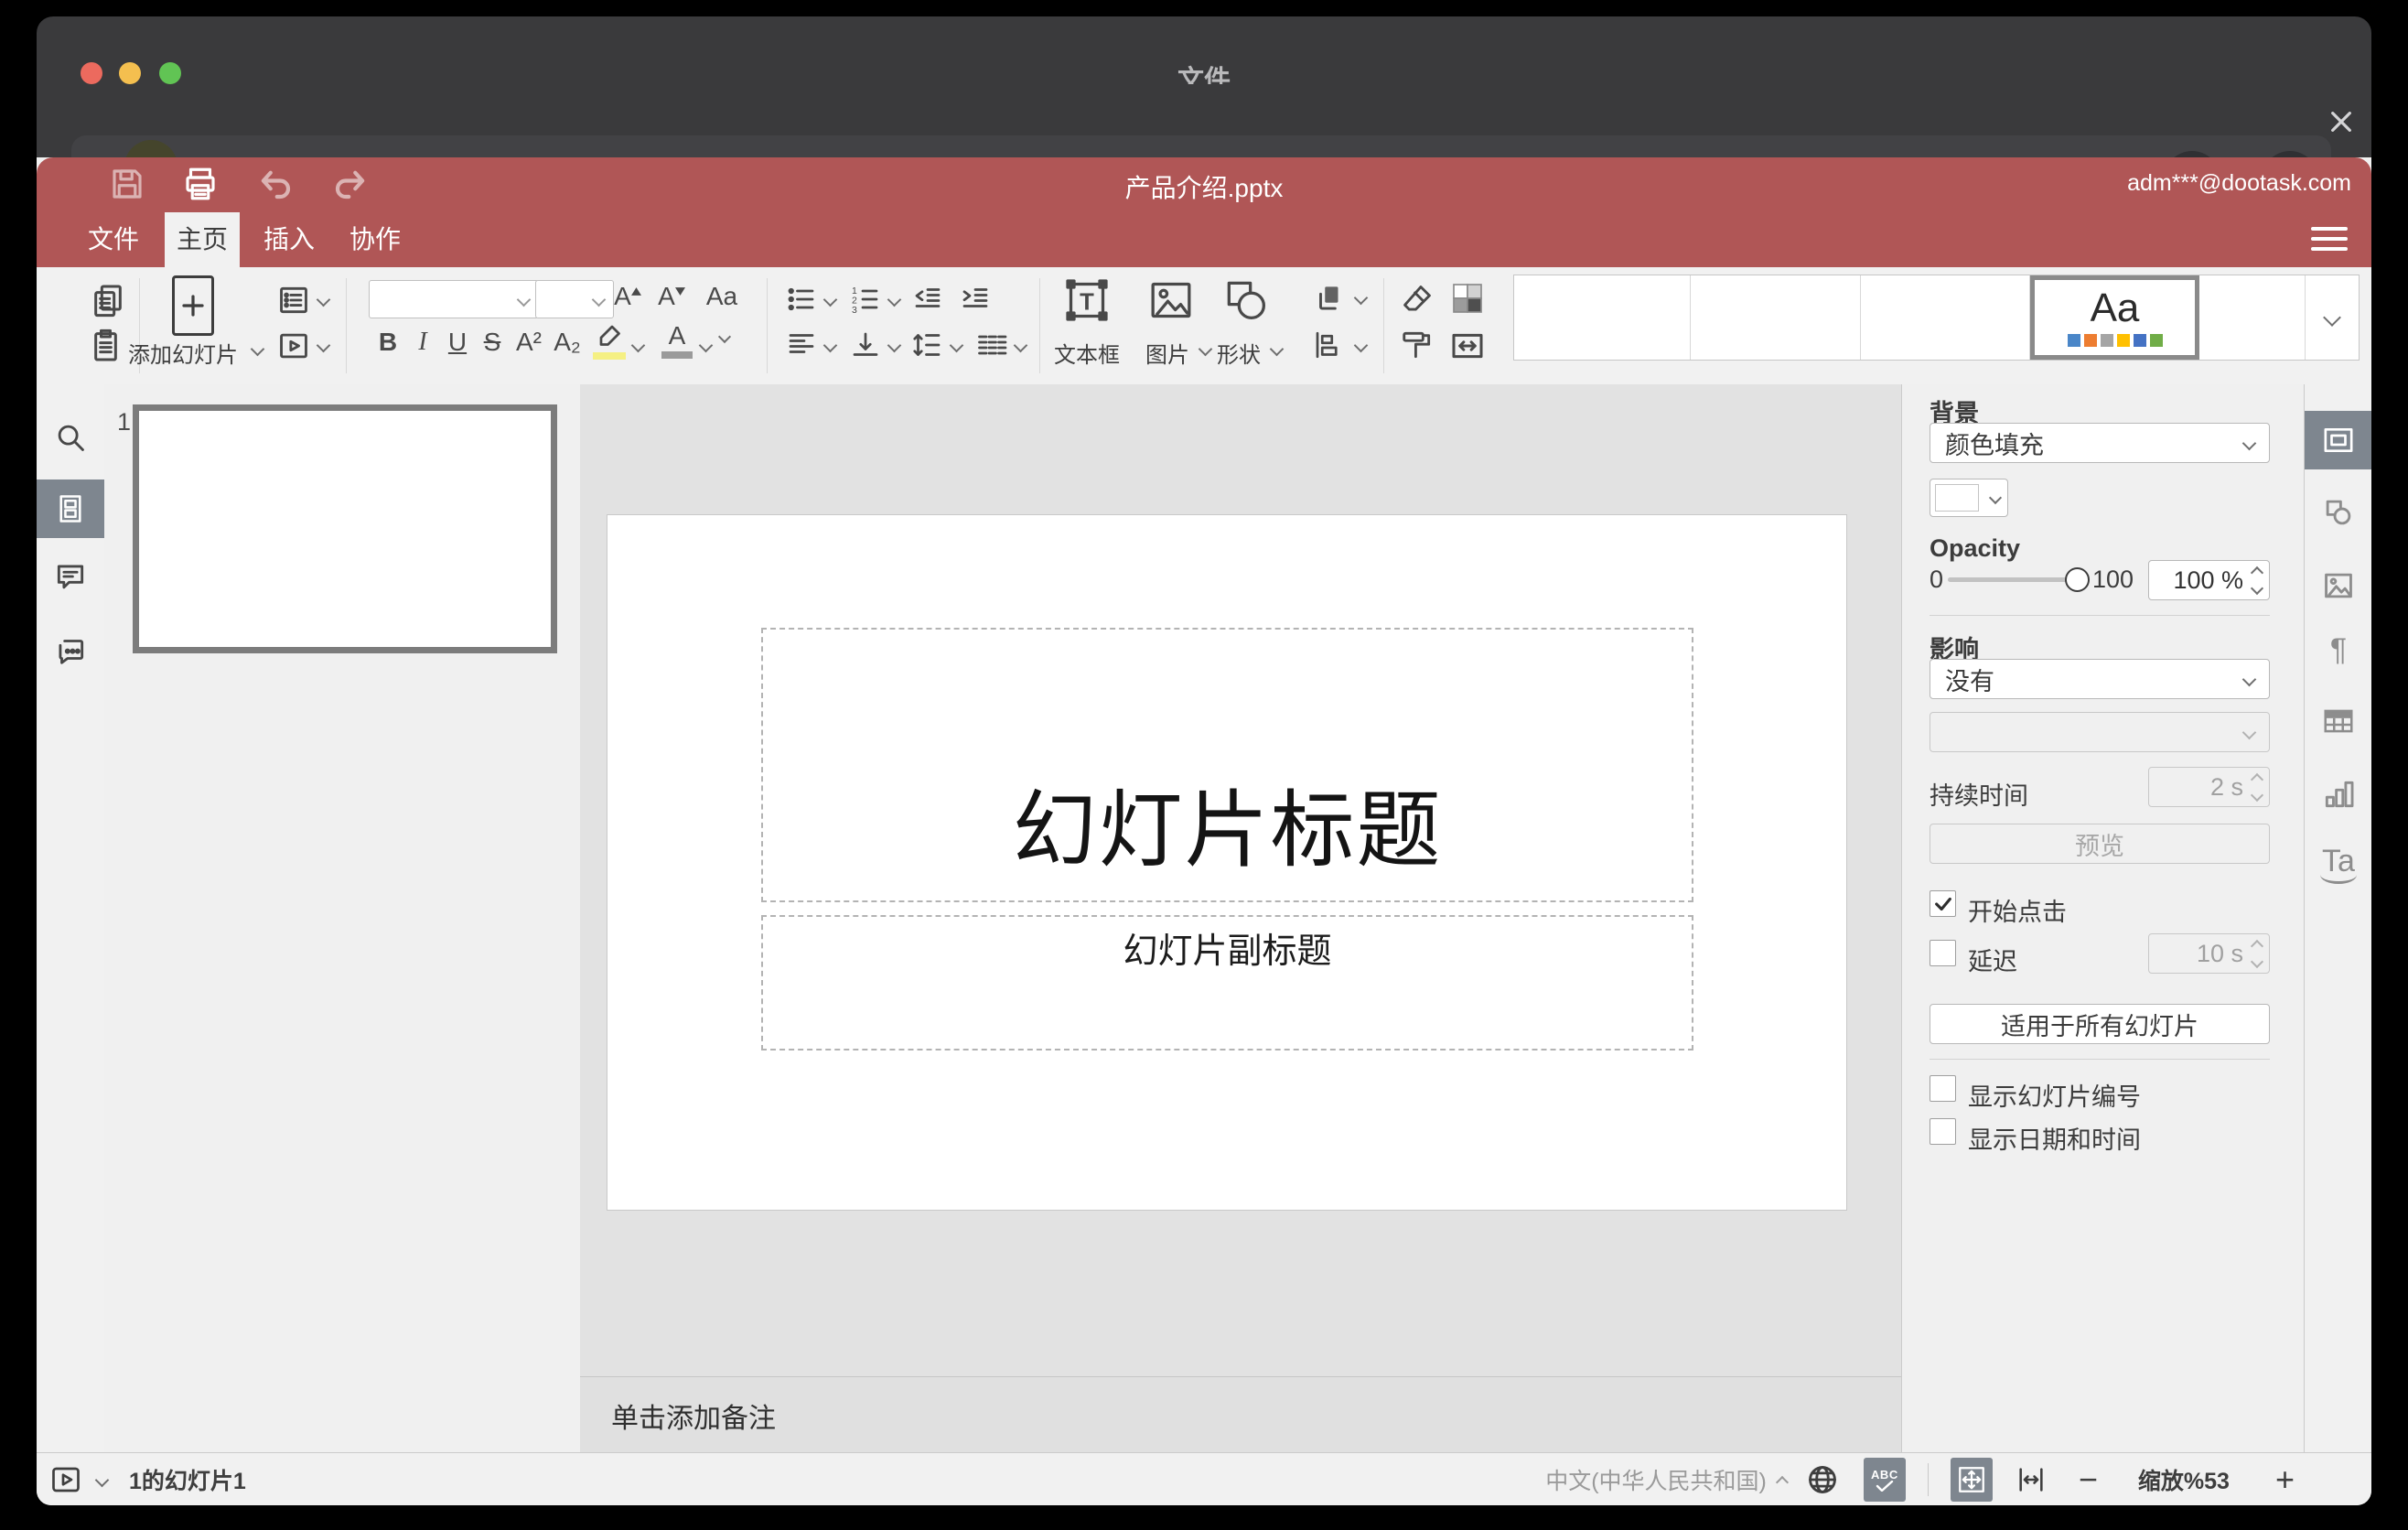  Describe the element at coordinates (671, 296) in the screenshot. I see `decrease-font-button: A` at that location.